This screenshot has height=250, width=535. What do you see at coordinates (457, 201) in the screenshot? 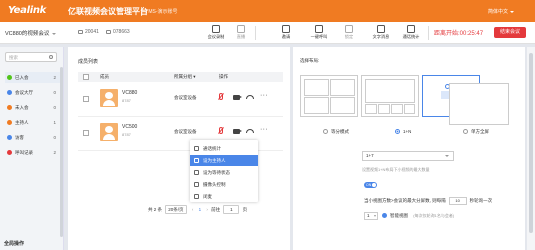
I see `polling-interval-input: 10` at bounding box center [457, 201].